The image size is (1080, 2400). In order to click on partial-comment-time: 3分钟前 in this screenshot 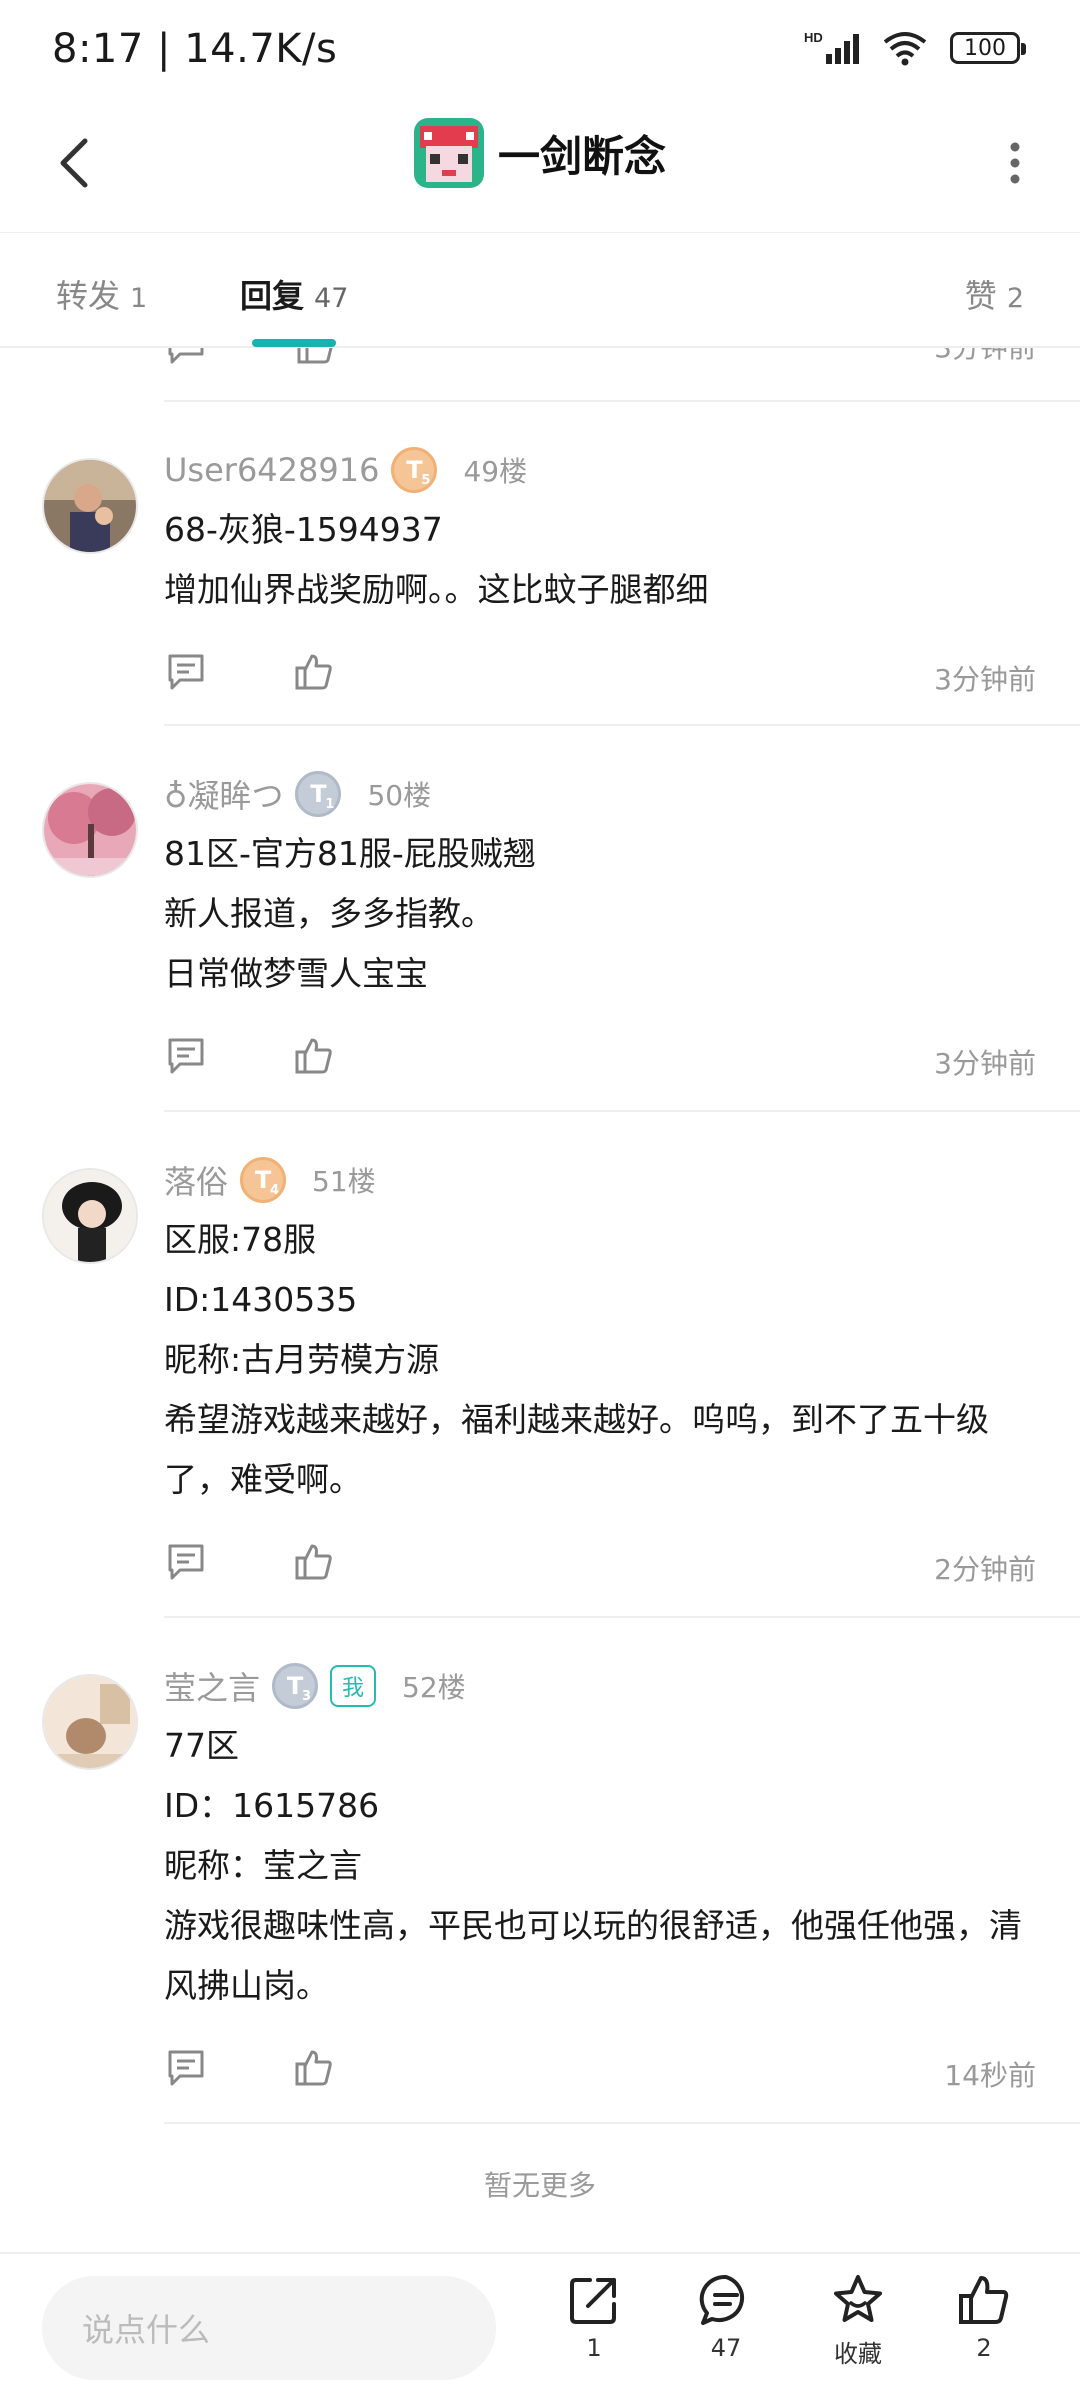, I will do `click(985, 357)`.